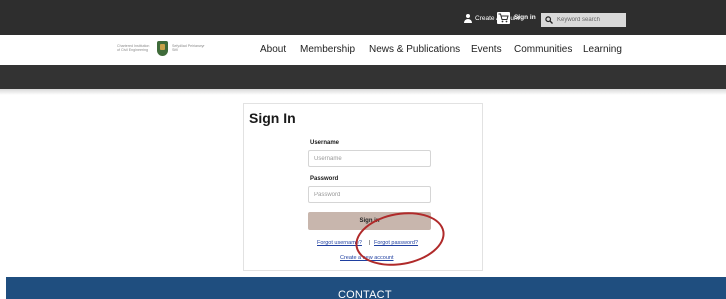 Image resolution: width=726 pixels, height=299 pixels. Describe the element at coordinates (602, 49) in the screenshot. I see `nav-item-learning: Learning` at that location.